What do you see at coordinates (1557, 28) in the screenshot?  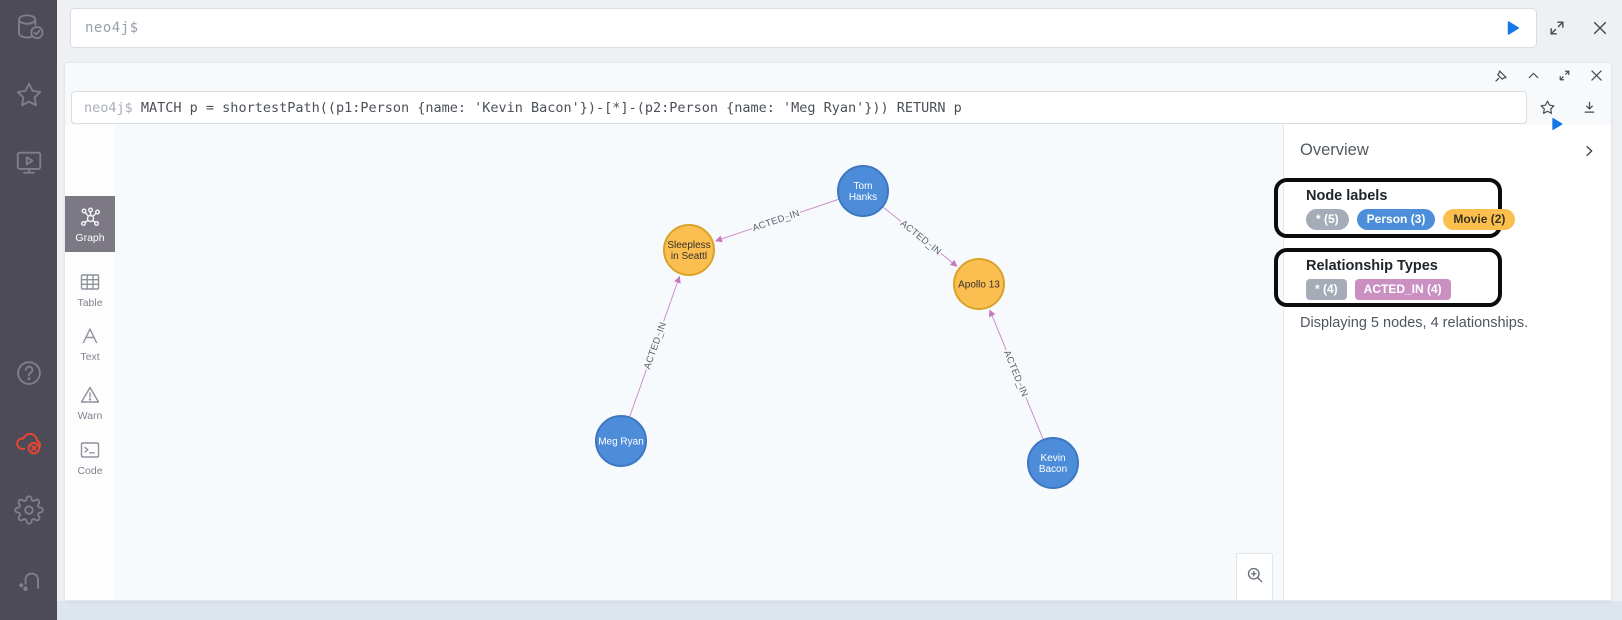 I see `fullscreen-editor-icon` at bounding box center [1557, 28].